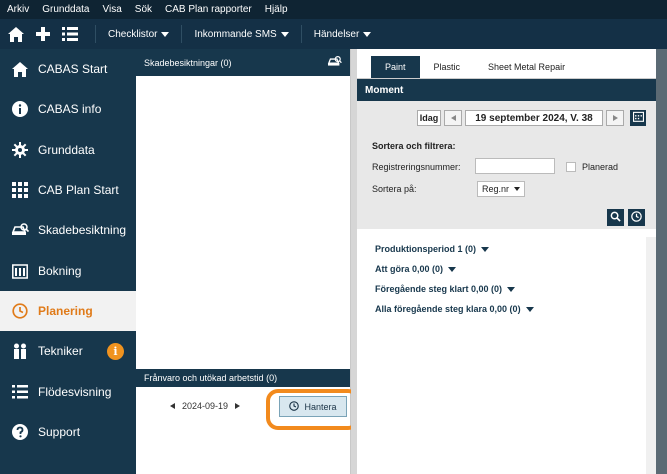 This screenshot has width=667, height=474. What do you see at coordinates (20, 190) in the screenshot?
I see `grid-icon` at bounding box center [20, 190].